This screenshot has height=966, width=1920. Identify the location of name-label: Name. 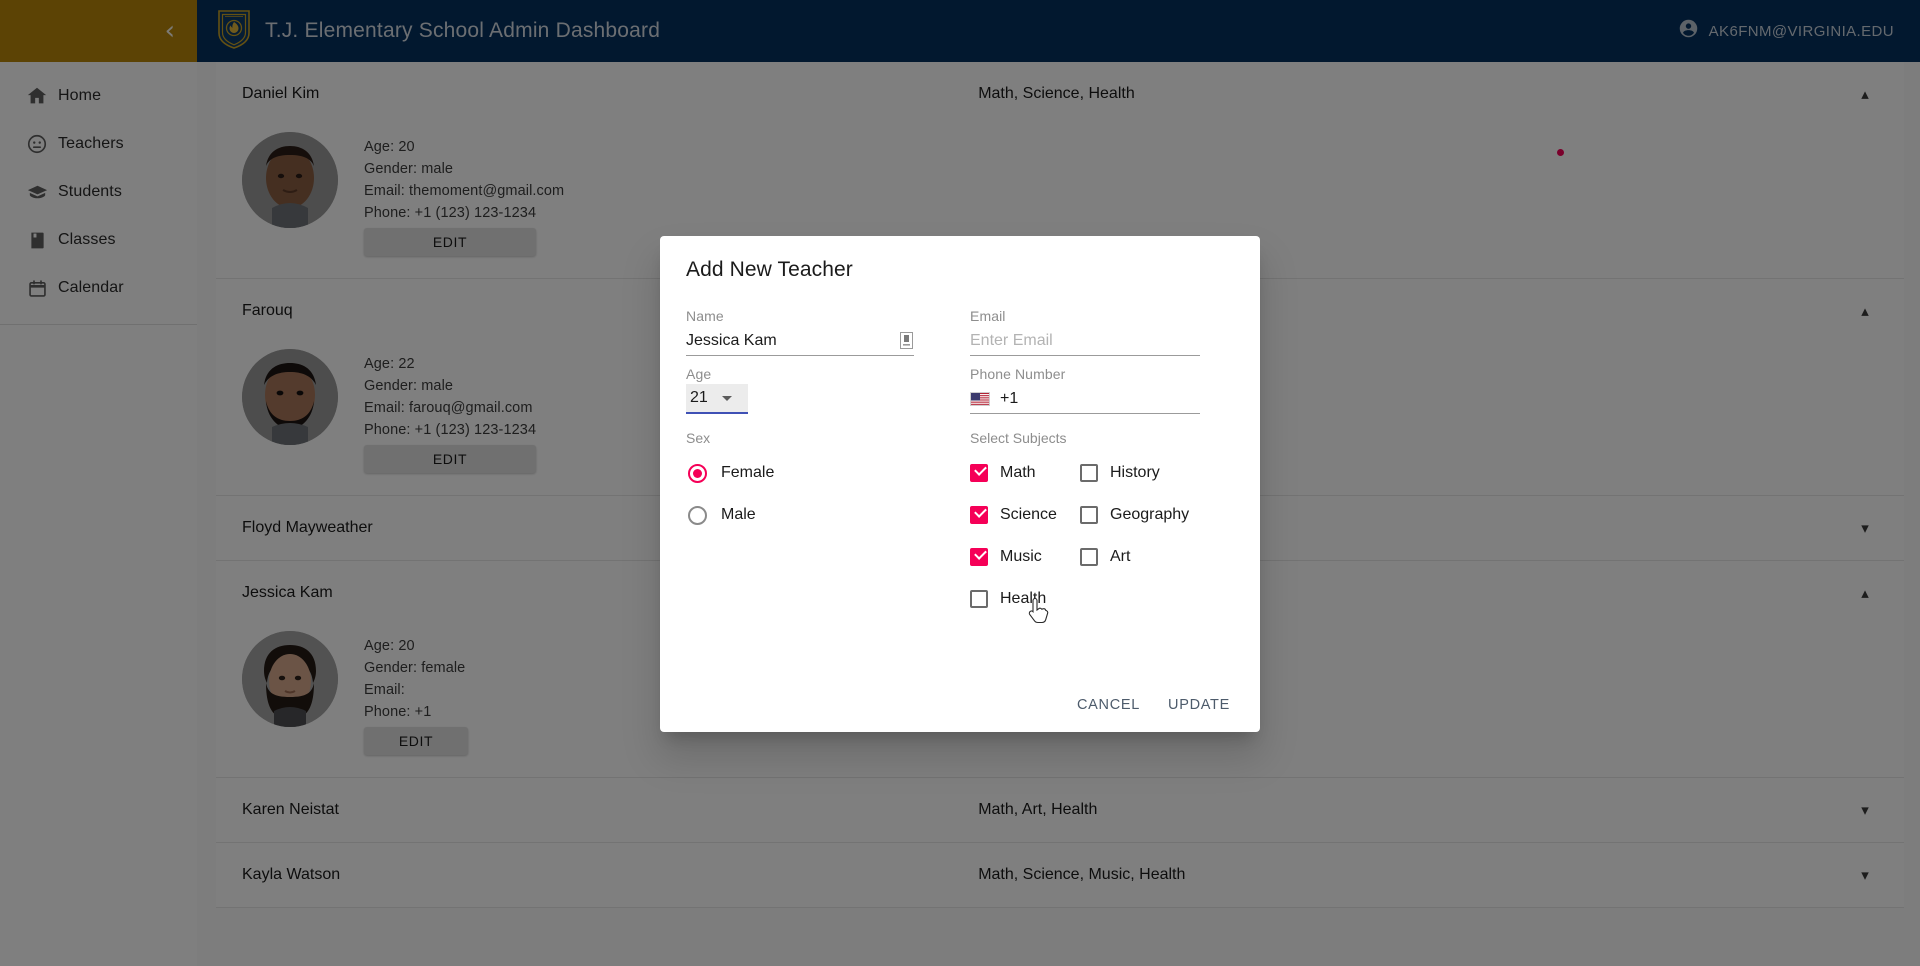
(705, 316).